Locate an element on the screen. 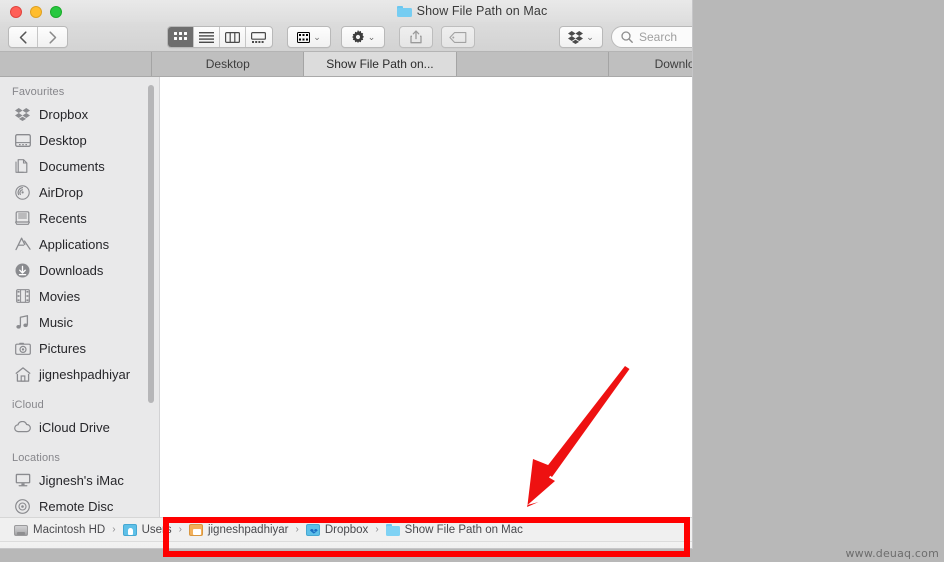  sidebar-item-home: jigneshpadhiyar is located at coordinates (79, 374).